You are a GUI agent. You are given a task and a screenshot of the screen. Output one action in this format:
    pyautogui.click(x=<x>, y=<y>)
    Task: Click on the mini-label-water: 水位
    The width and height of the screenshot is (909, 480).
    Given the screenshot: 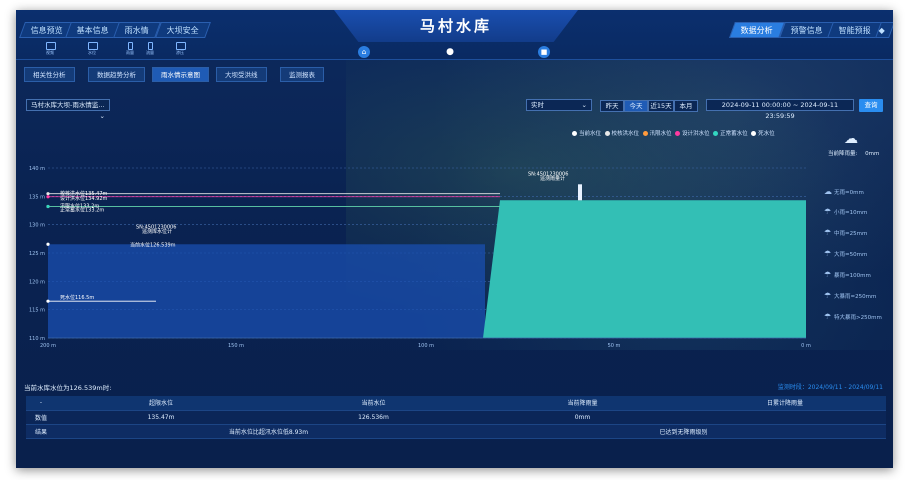 What is the action you would take?
    pyautogui.click(x=92, y=52)
    